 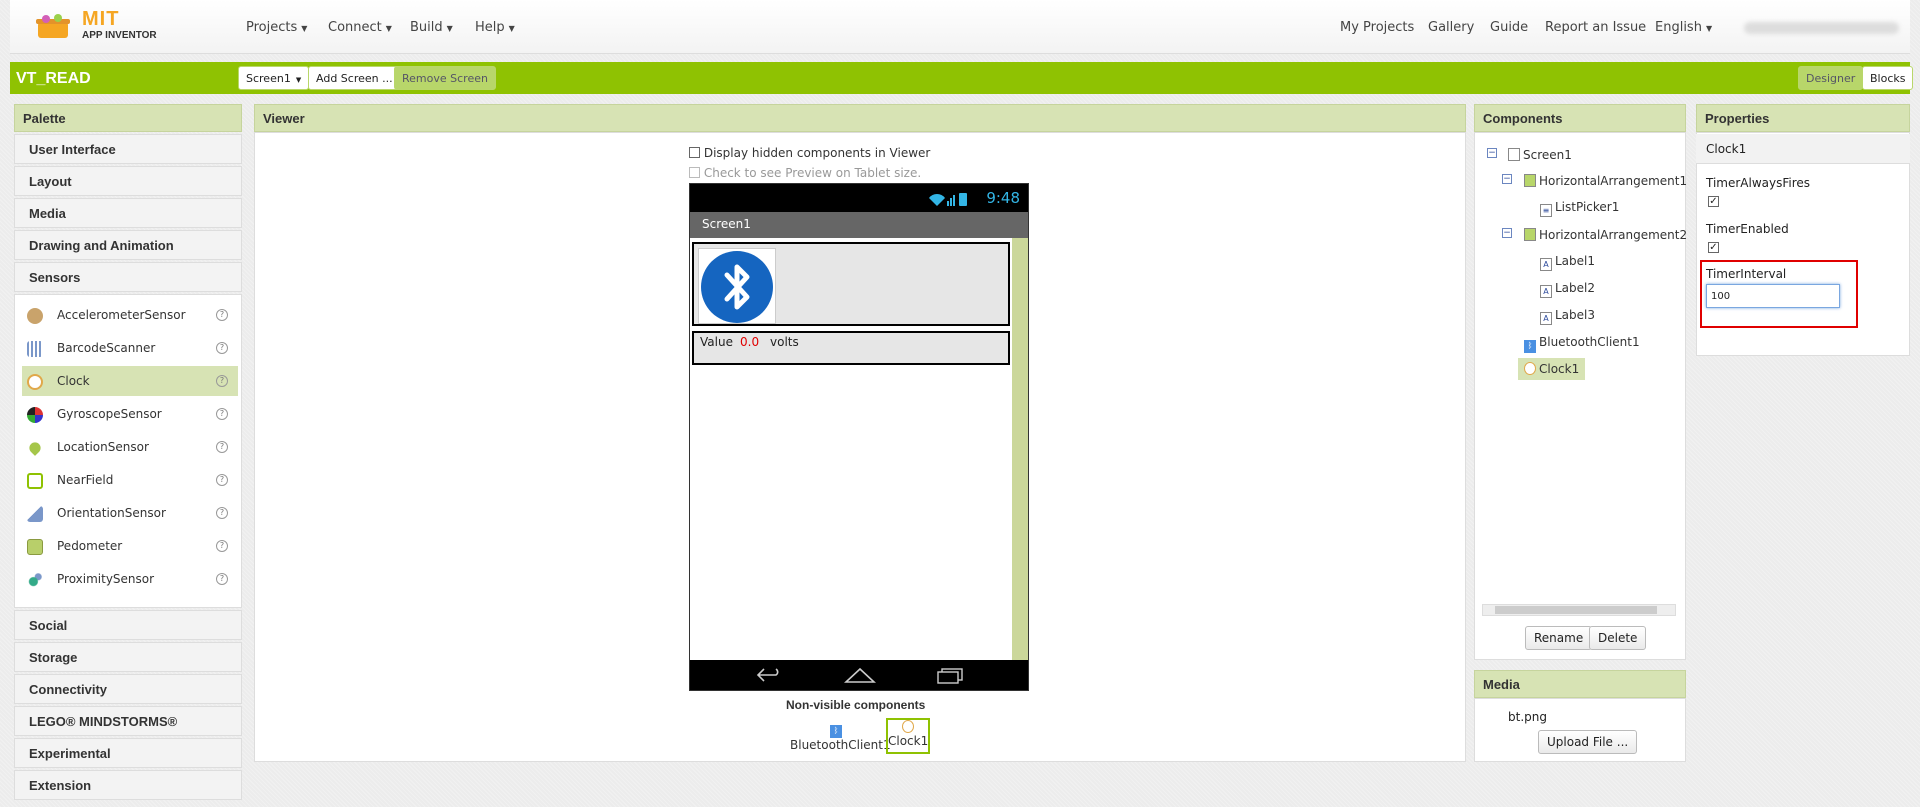 I want to click on palette-item-pedometer: Pedometer?, so click(x=130, y=546).